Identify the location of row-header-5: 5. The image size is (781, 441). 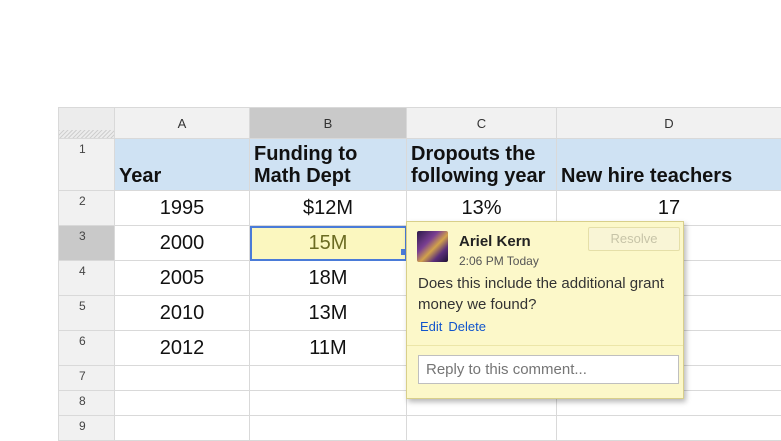
(87, 313).